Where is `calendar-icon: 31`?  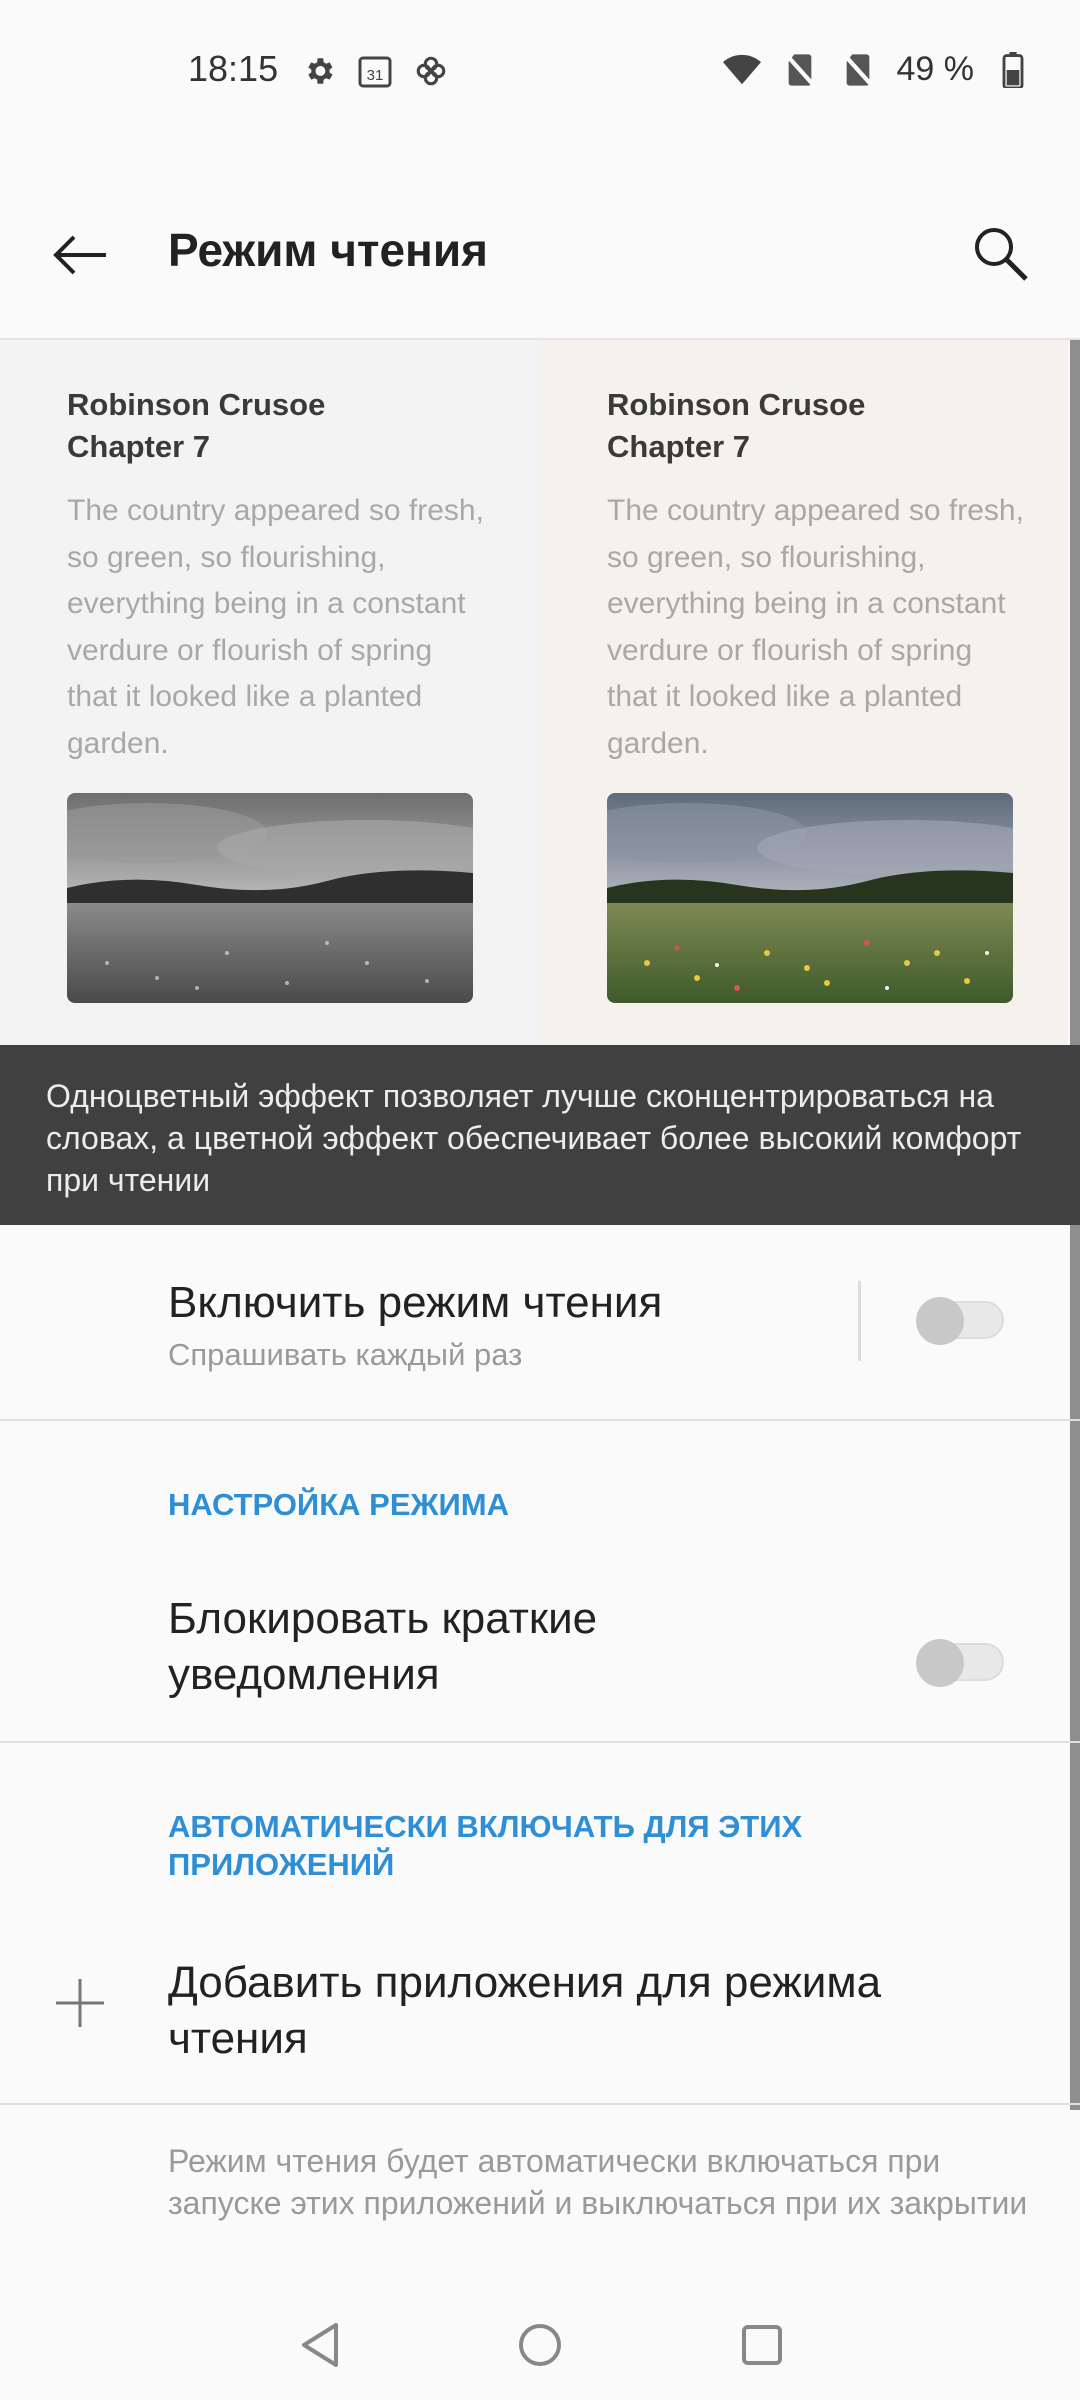 calendar-icon: 31 is located at coordinates (375, 71).